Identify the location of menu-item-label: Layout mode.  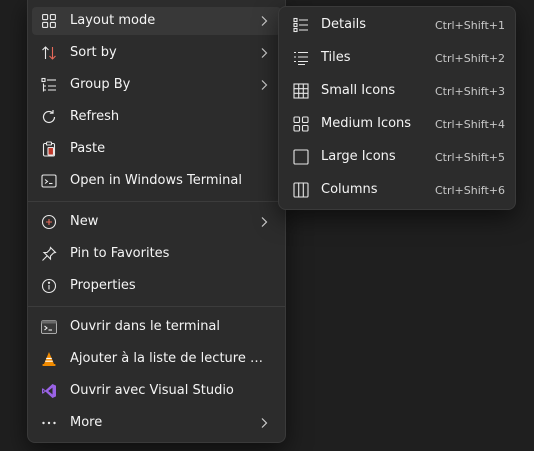
(113, 20).